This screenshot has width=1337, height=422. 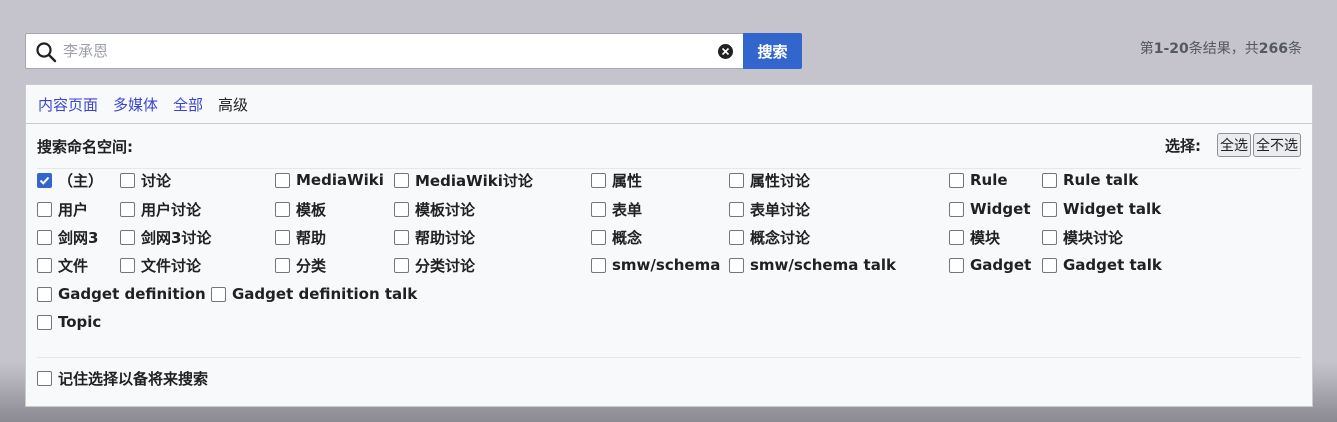 What do you see at coordinates (434, 265) in the screenshot?
I see `namespace-option: 分类讨论` at bounding box center [434, 265].